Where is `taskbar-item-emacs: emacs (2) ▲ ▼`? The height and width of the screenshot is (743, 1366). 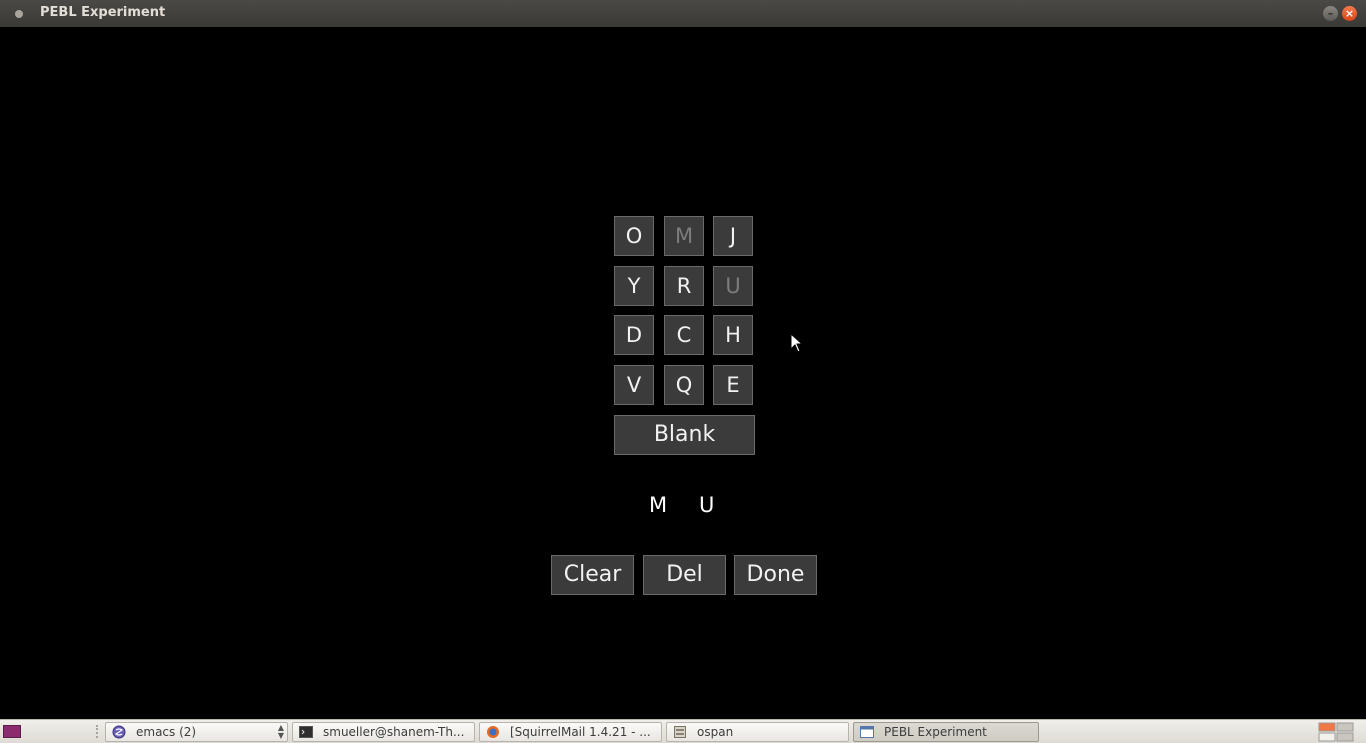
taskbar-item-emacs: emacs (2) ▲ ▼ is located at coordinates (196, 732).